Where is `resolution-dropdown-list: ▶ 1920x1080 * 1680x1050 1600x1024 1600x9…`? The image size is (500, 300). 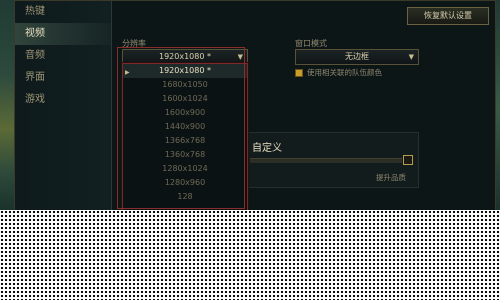
resolution-dropdown-list: ▶ 1920x1080 * 1680x1050 1600x1024 1600x9… is located at coordinates (185, 138).